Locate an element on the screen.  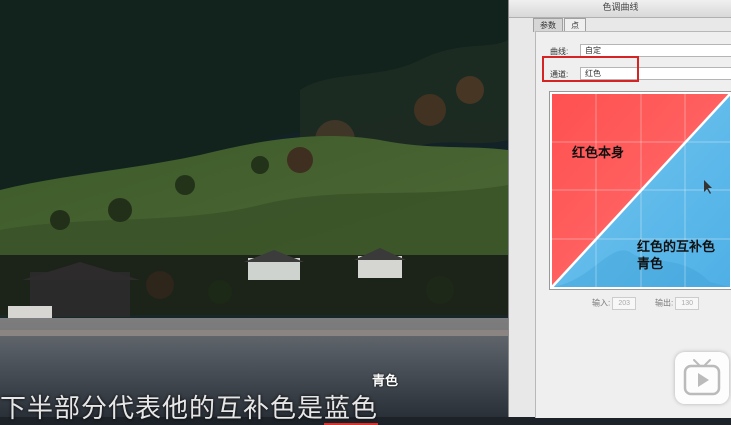
subtitle-text: 下半部分代表他的互补色是 is located at coordinates (162, 408).